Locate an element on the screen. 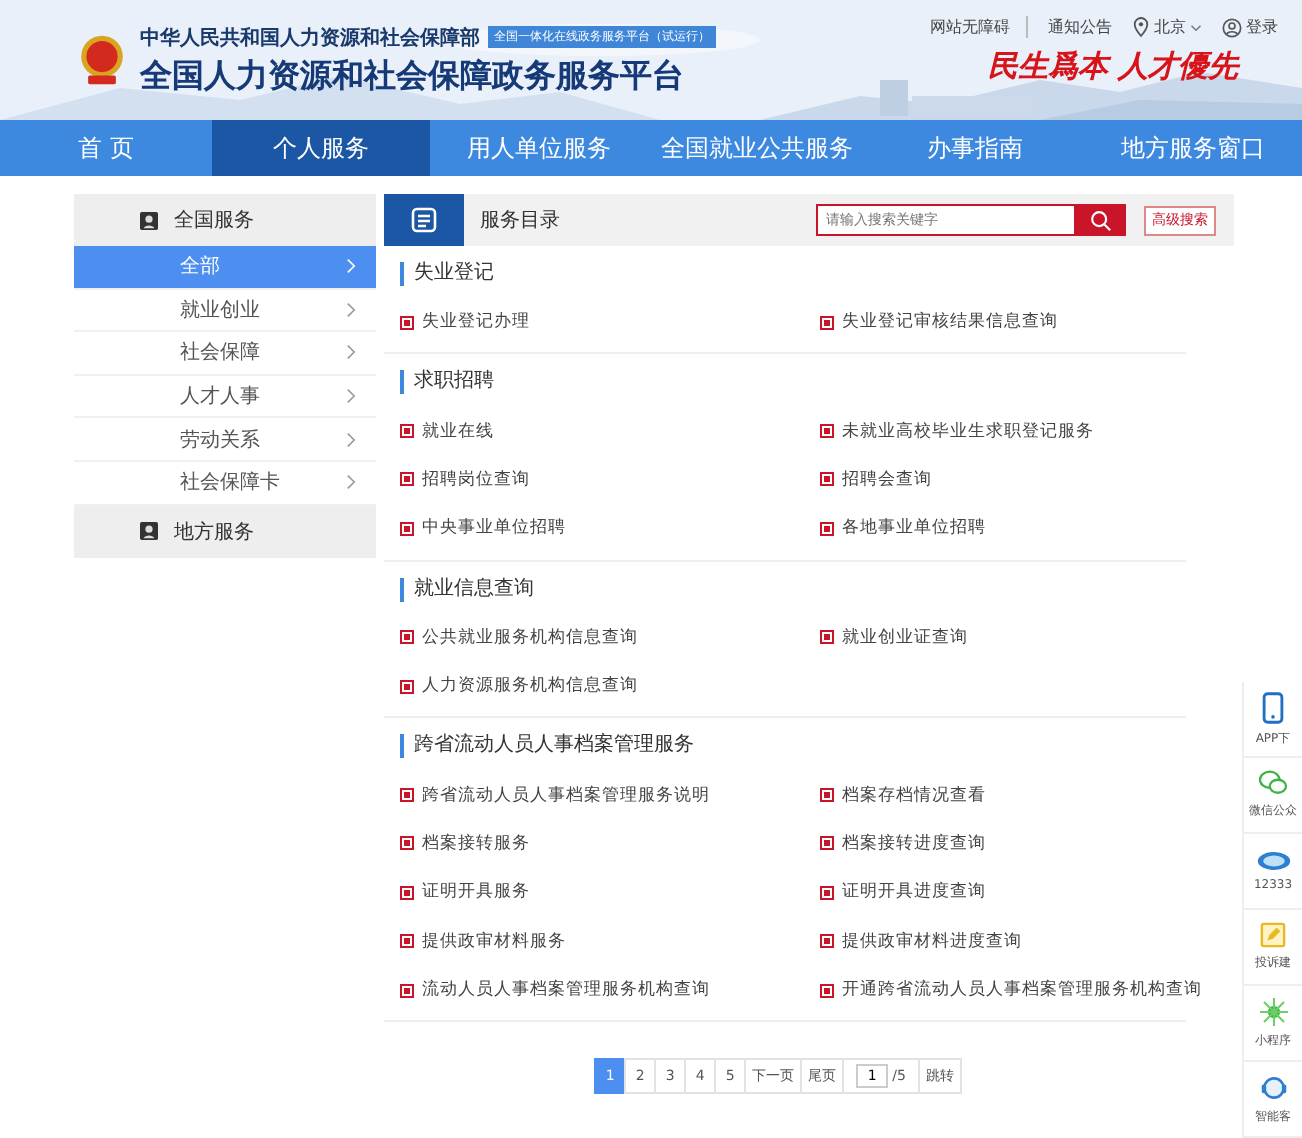 This screenshot has width=1302, height=1138. section-heading: 失业登记 is located at coordinates (793, 274).